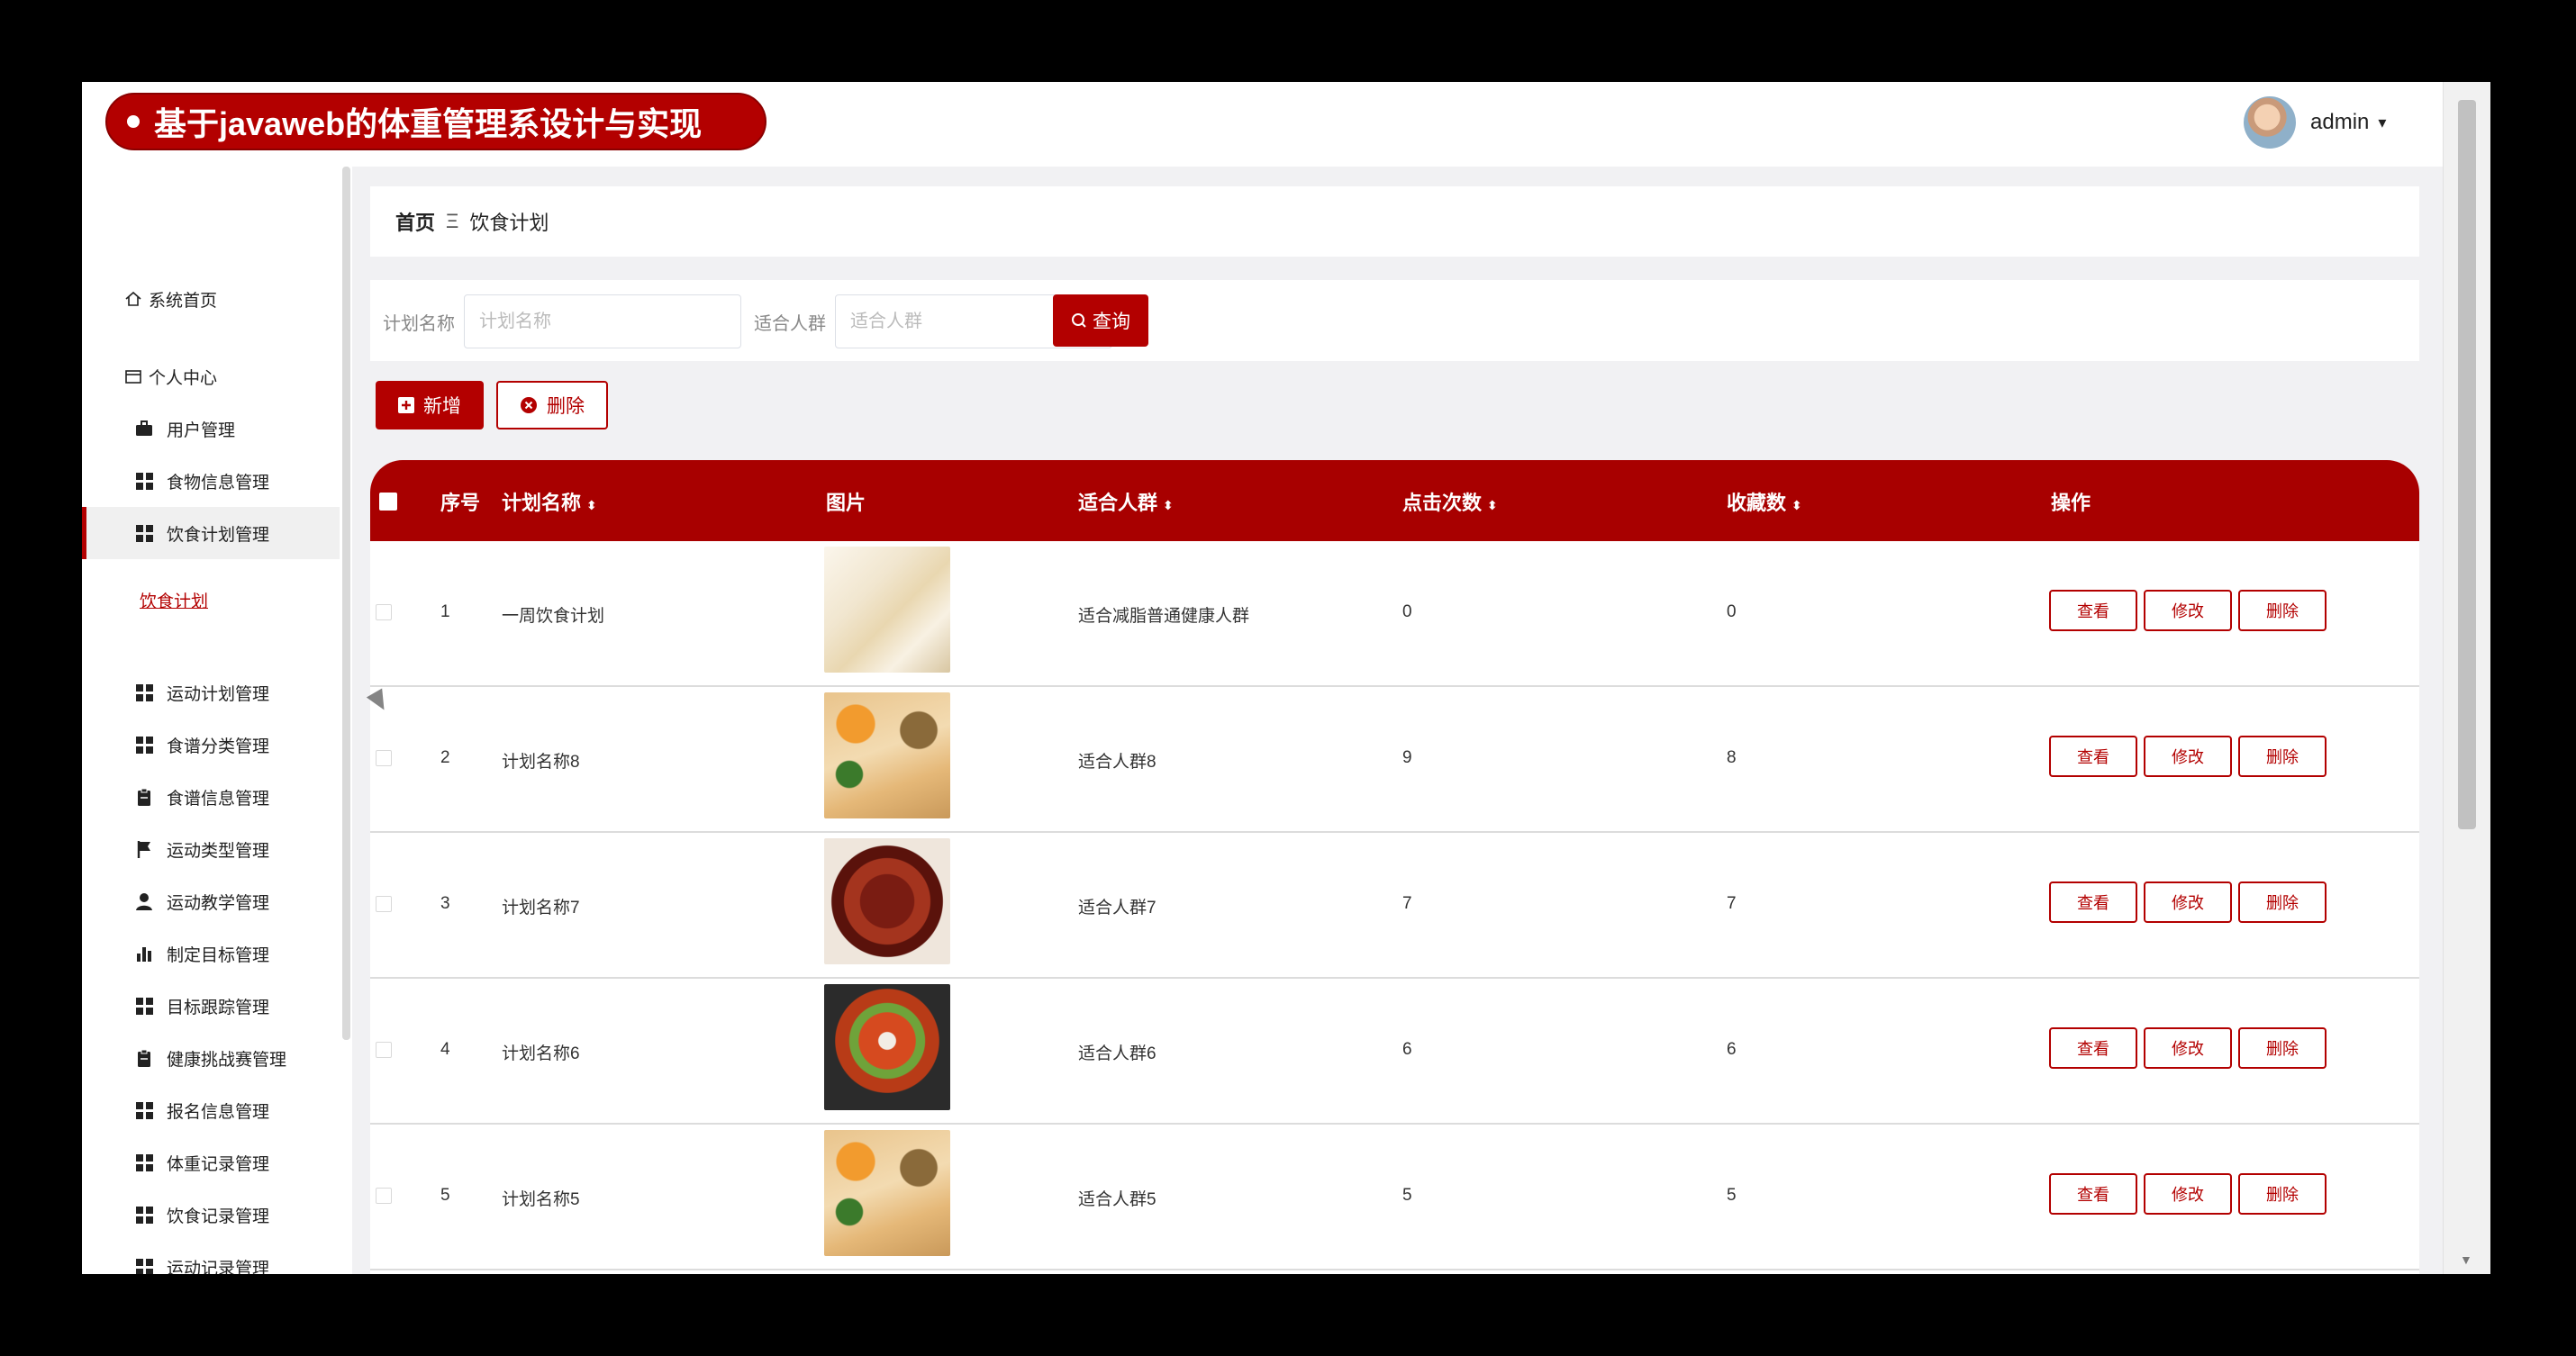 Image resolution: width=2576 pixels, height=1356 pixels. I want to click on header-clicks: 点击次数 ⬍, so click(1450, 502).